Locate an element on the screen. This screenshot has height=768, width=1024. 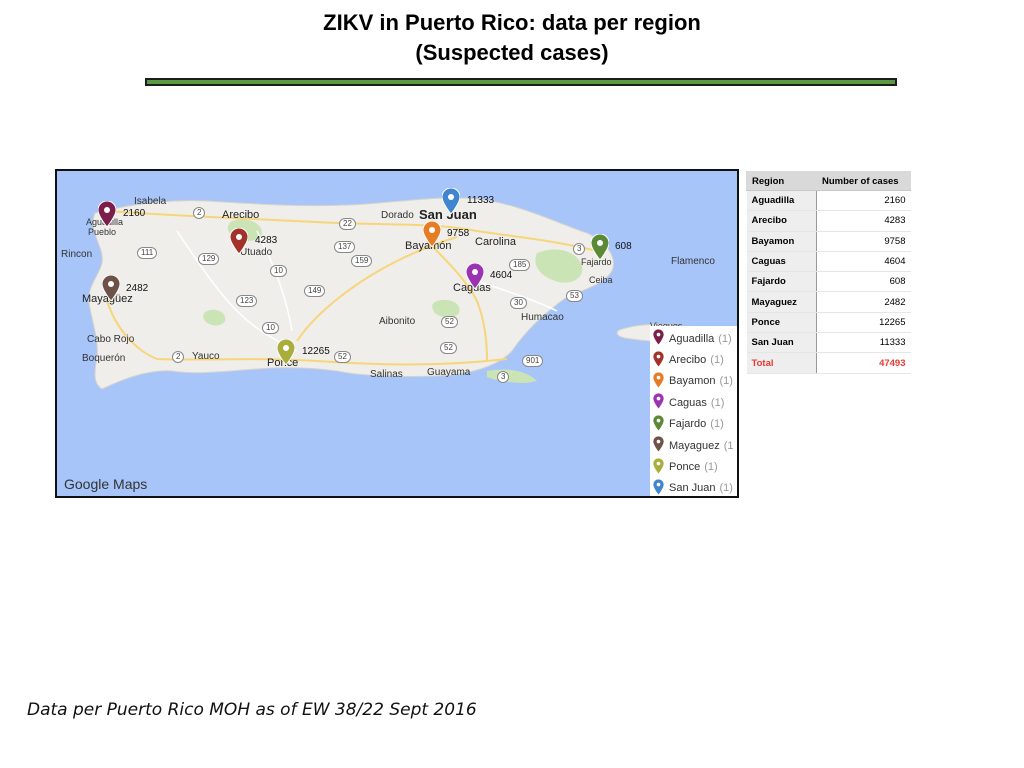
legend-label: Aguadilla is located at coordinates (692, 338).